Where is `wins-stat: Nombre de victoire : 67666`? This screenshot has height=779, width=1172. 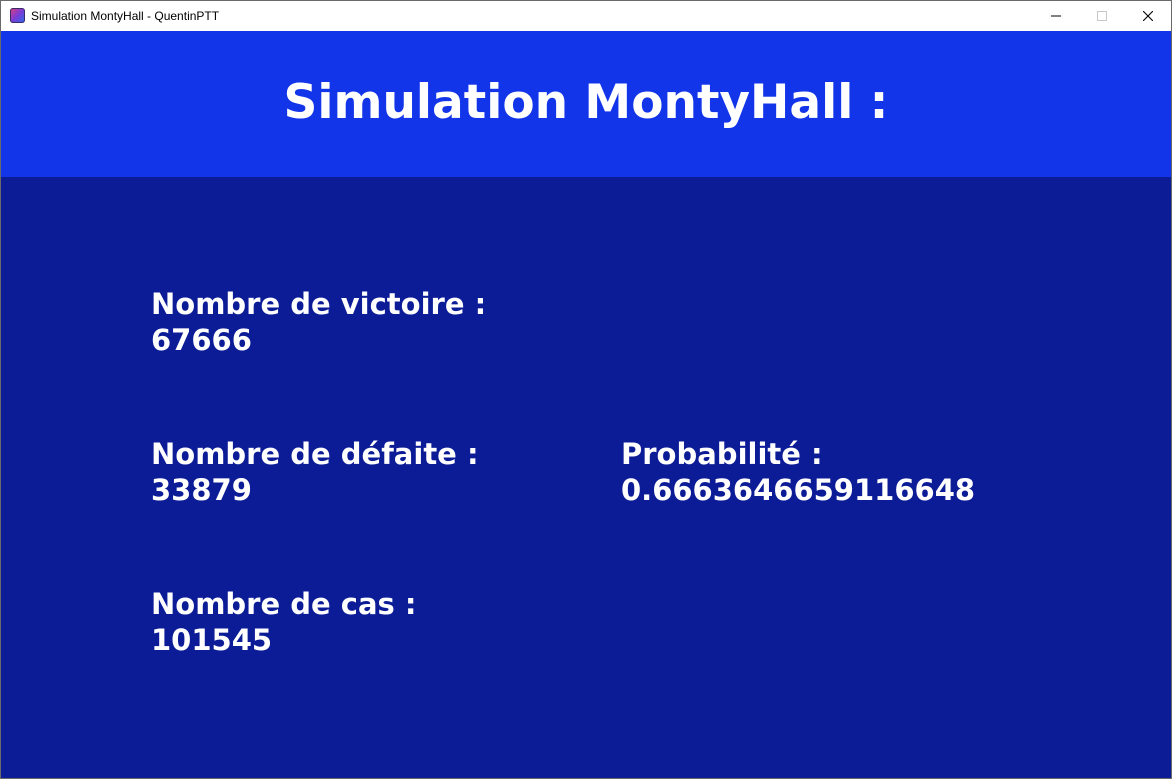
wins-stat: Nombre de victoire : 67666 is located at coordinates (318, 322).